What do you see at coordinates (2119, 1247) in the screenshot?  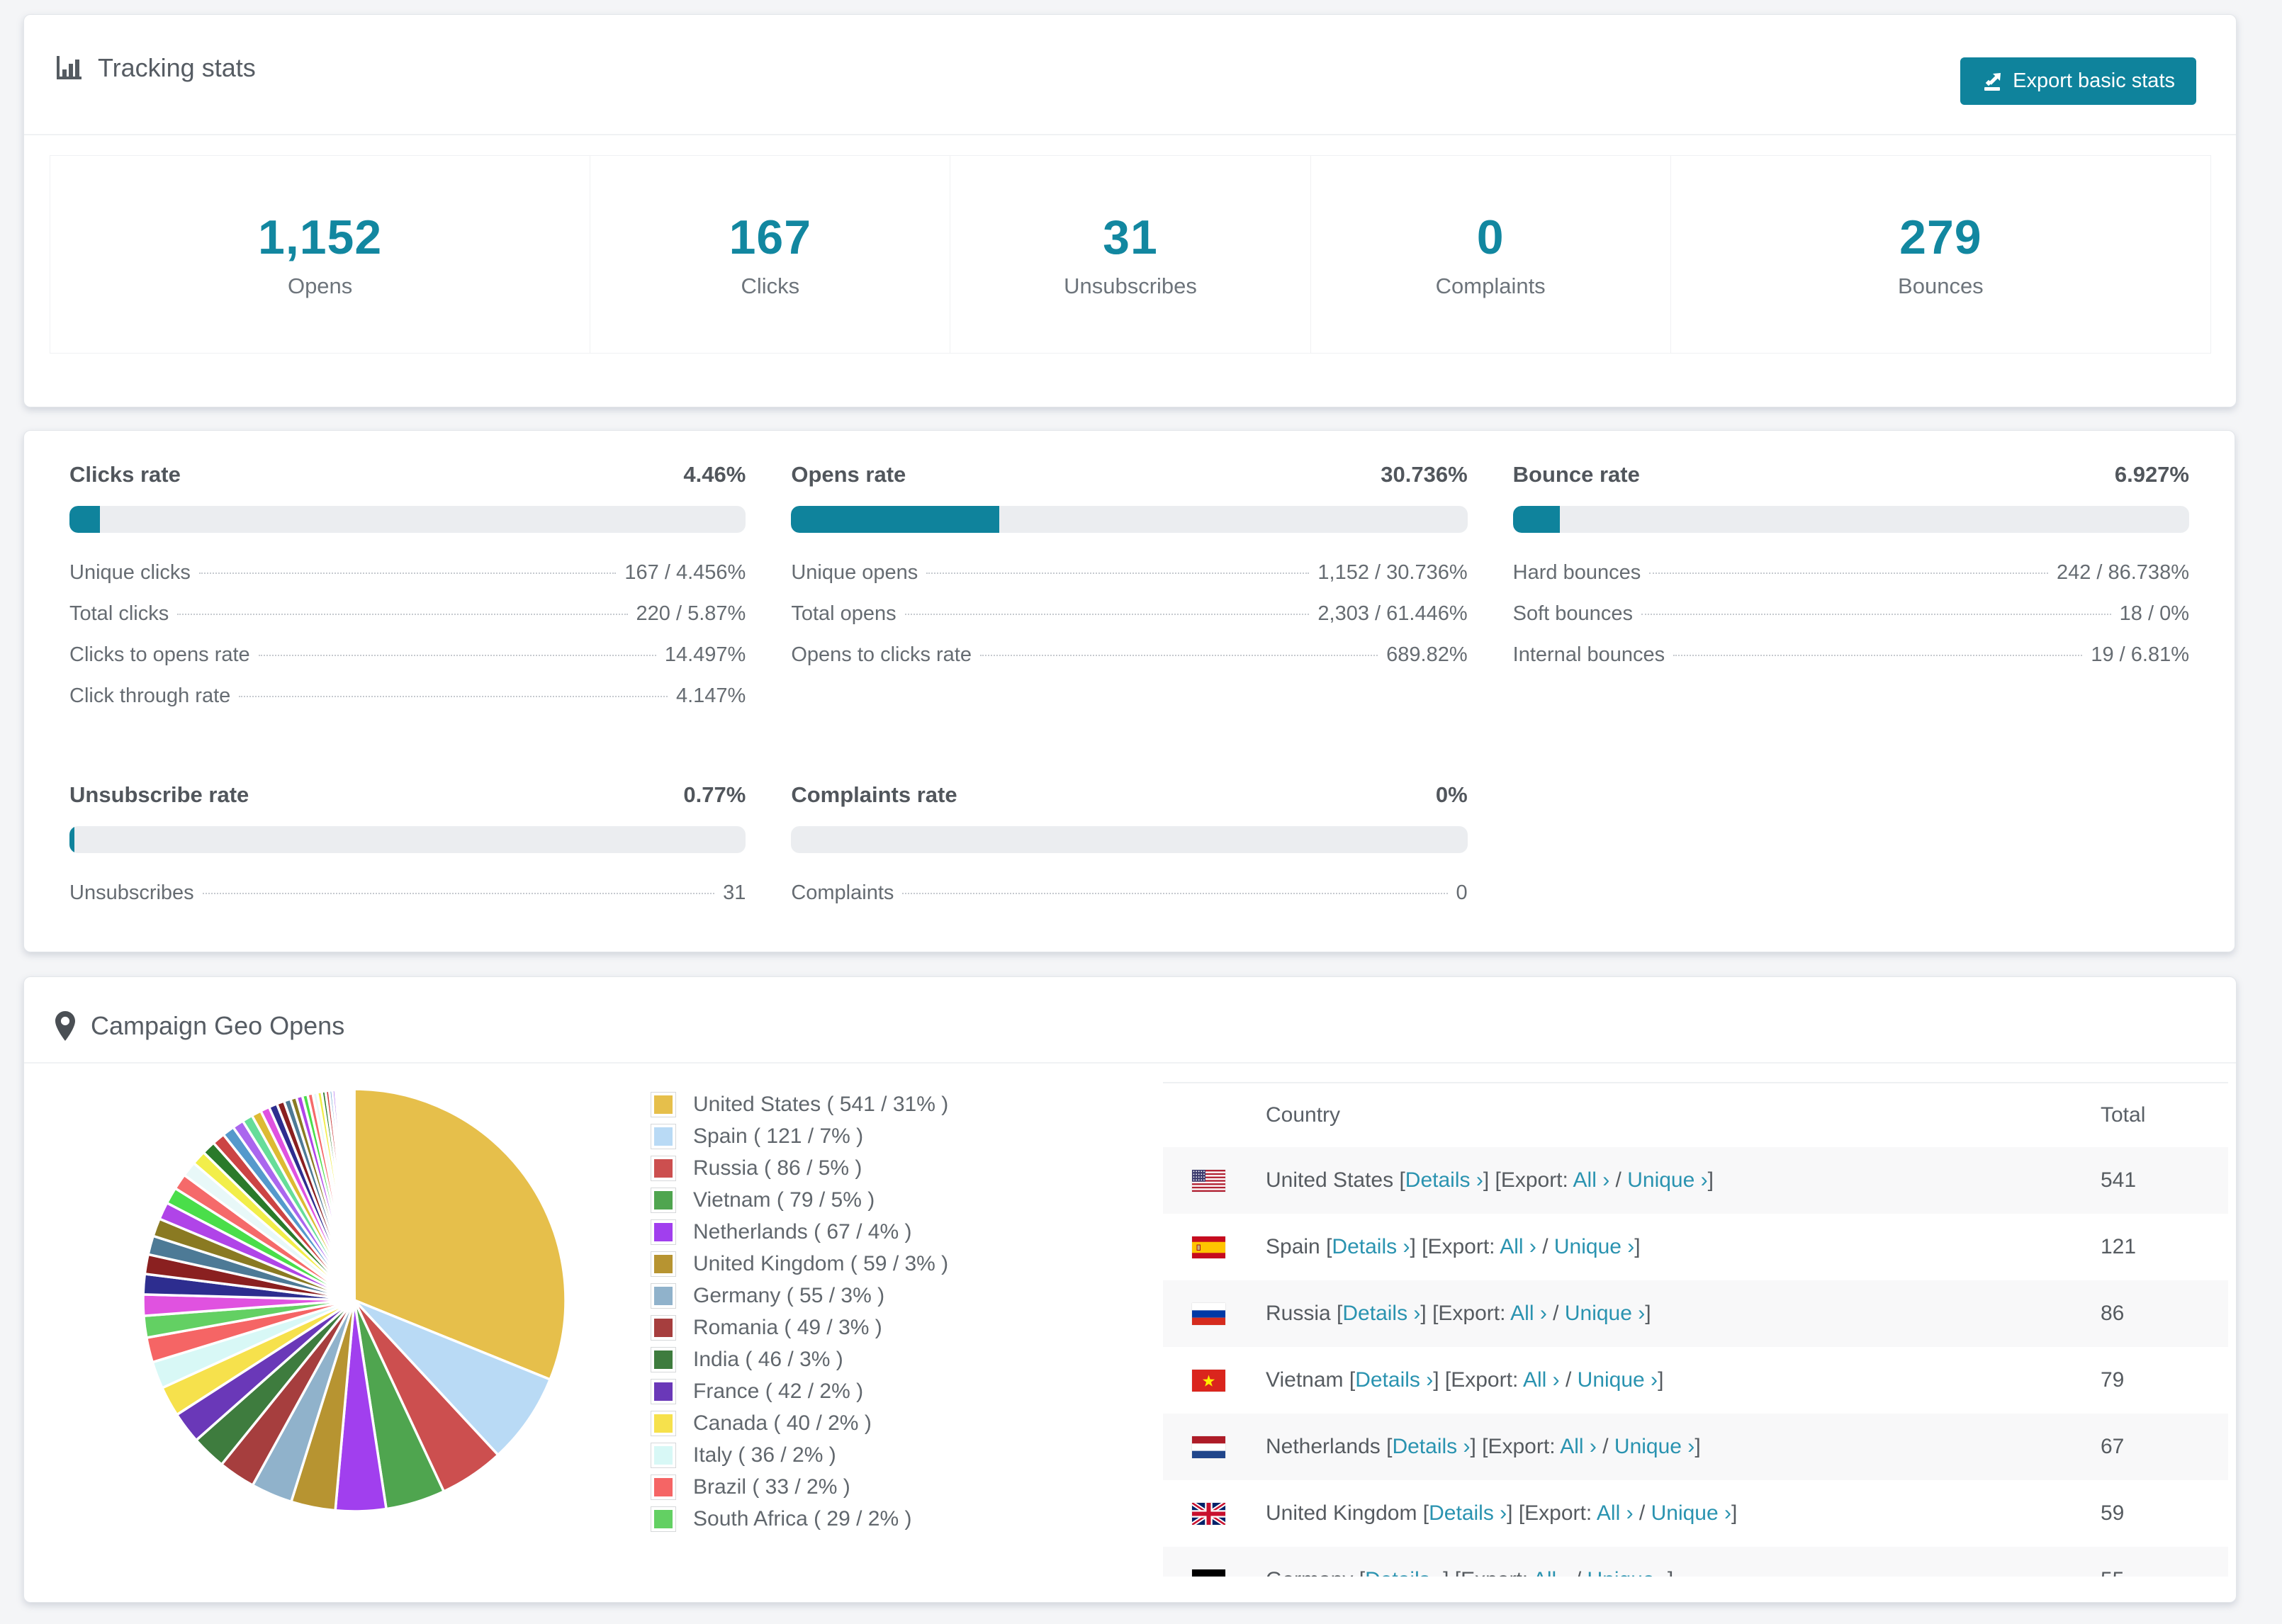 I see `country-total: 121` at bounding box center [2119, 1247].